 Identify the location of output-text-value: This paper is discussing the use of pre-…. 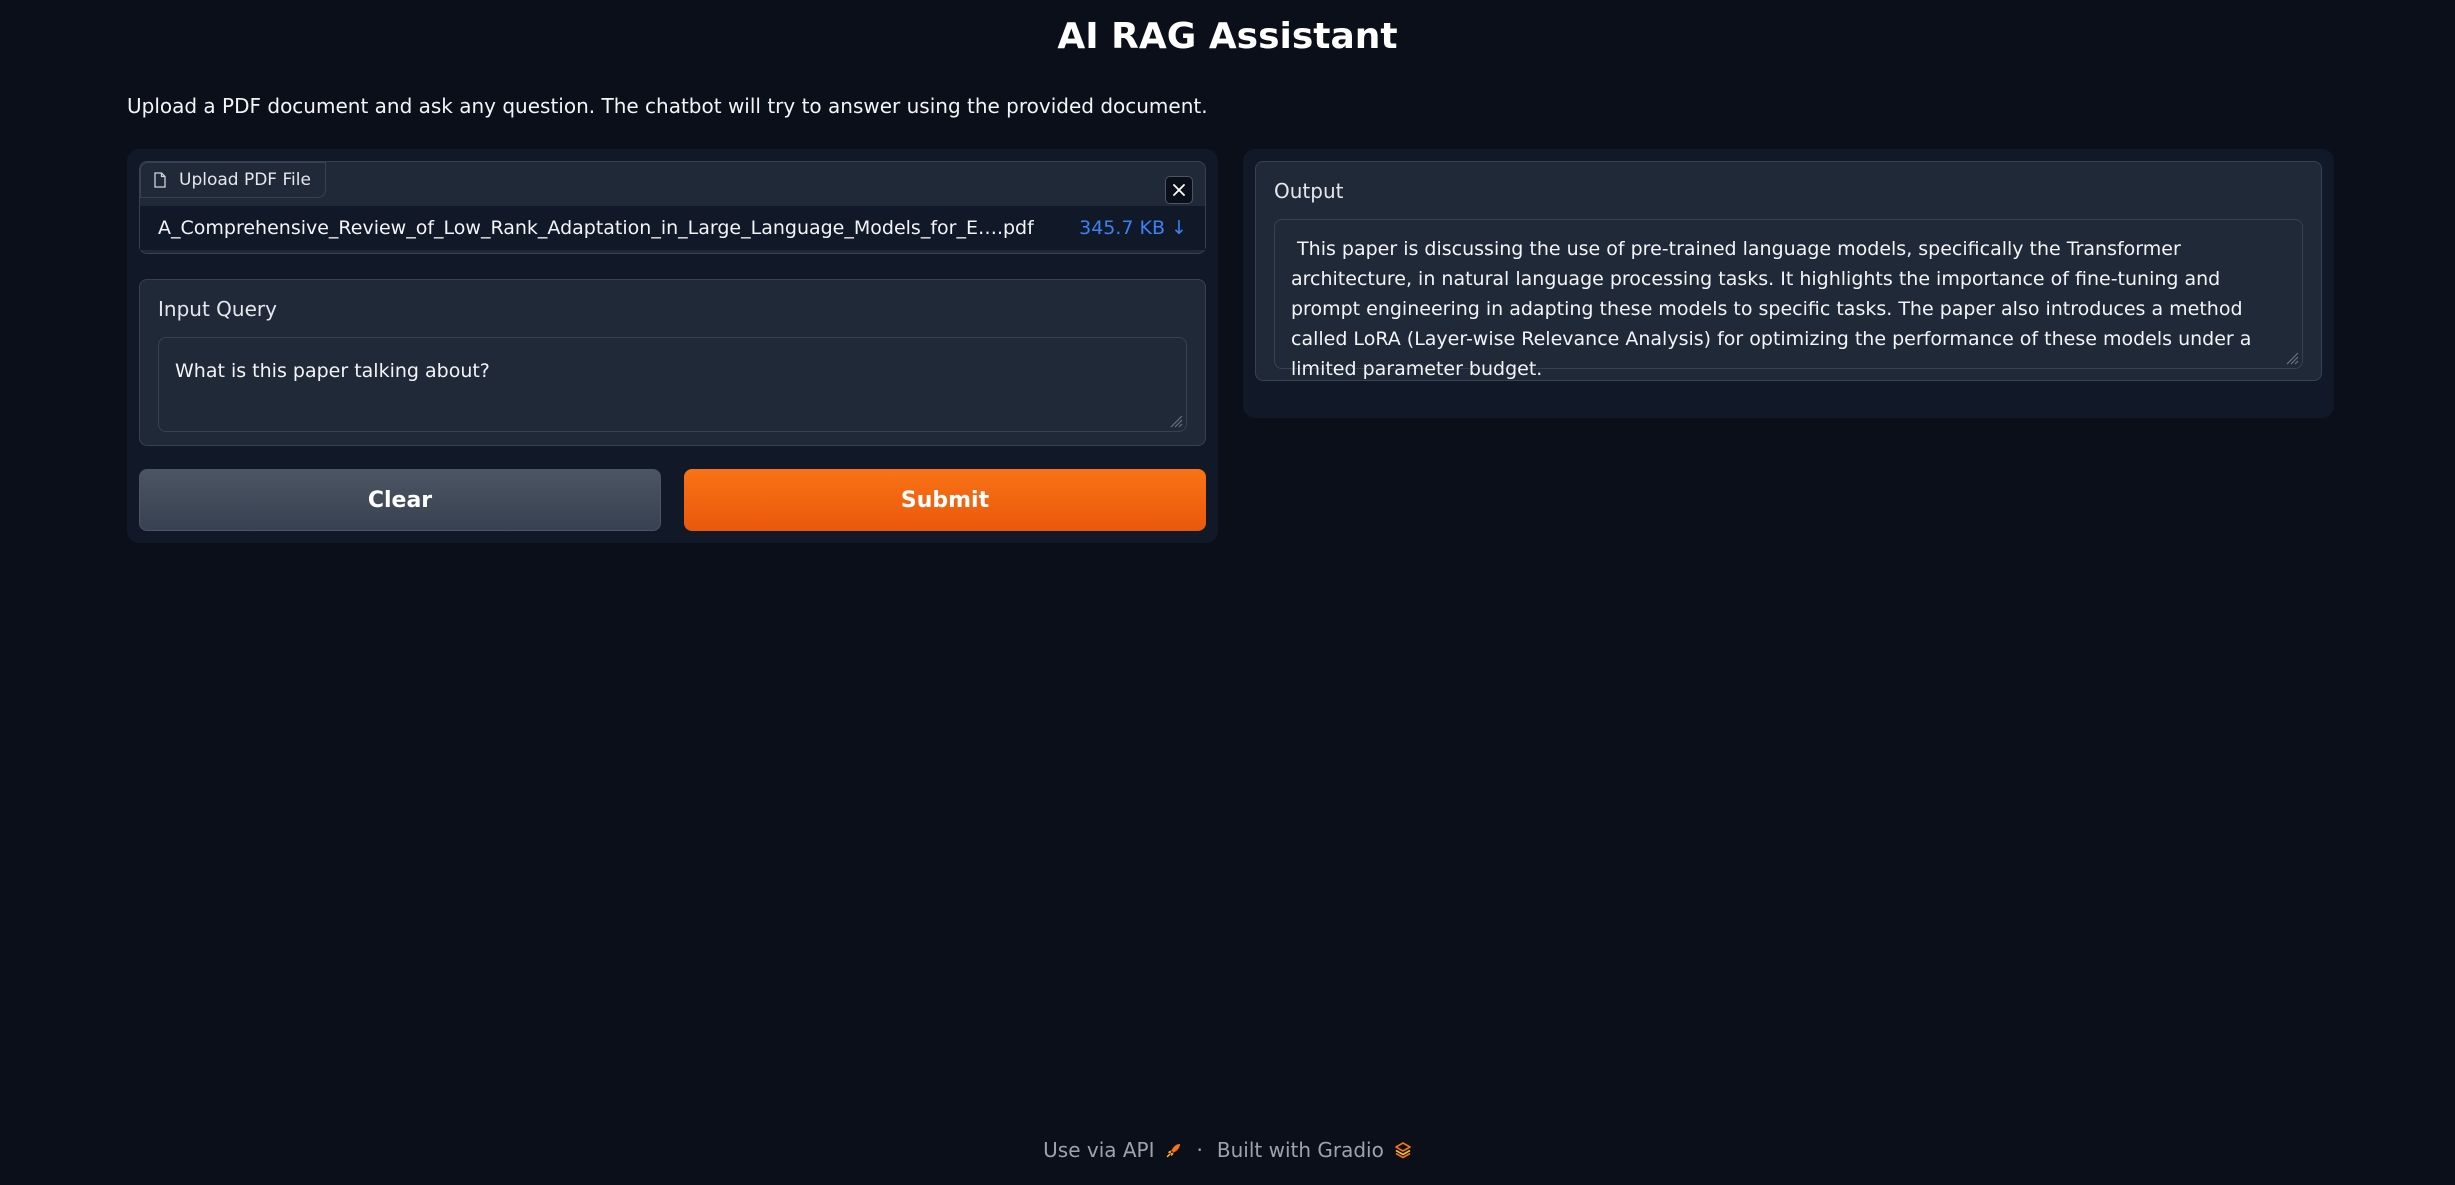
(1774, 309).